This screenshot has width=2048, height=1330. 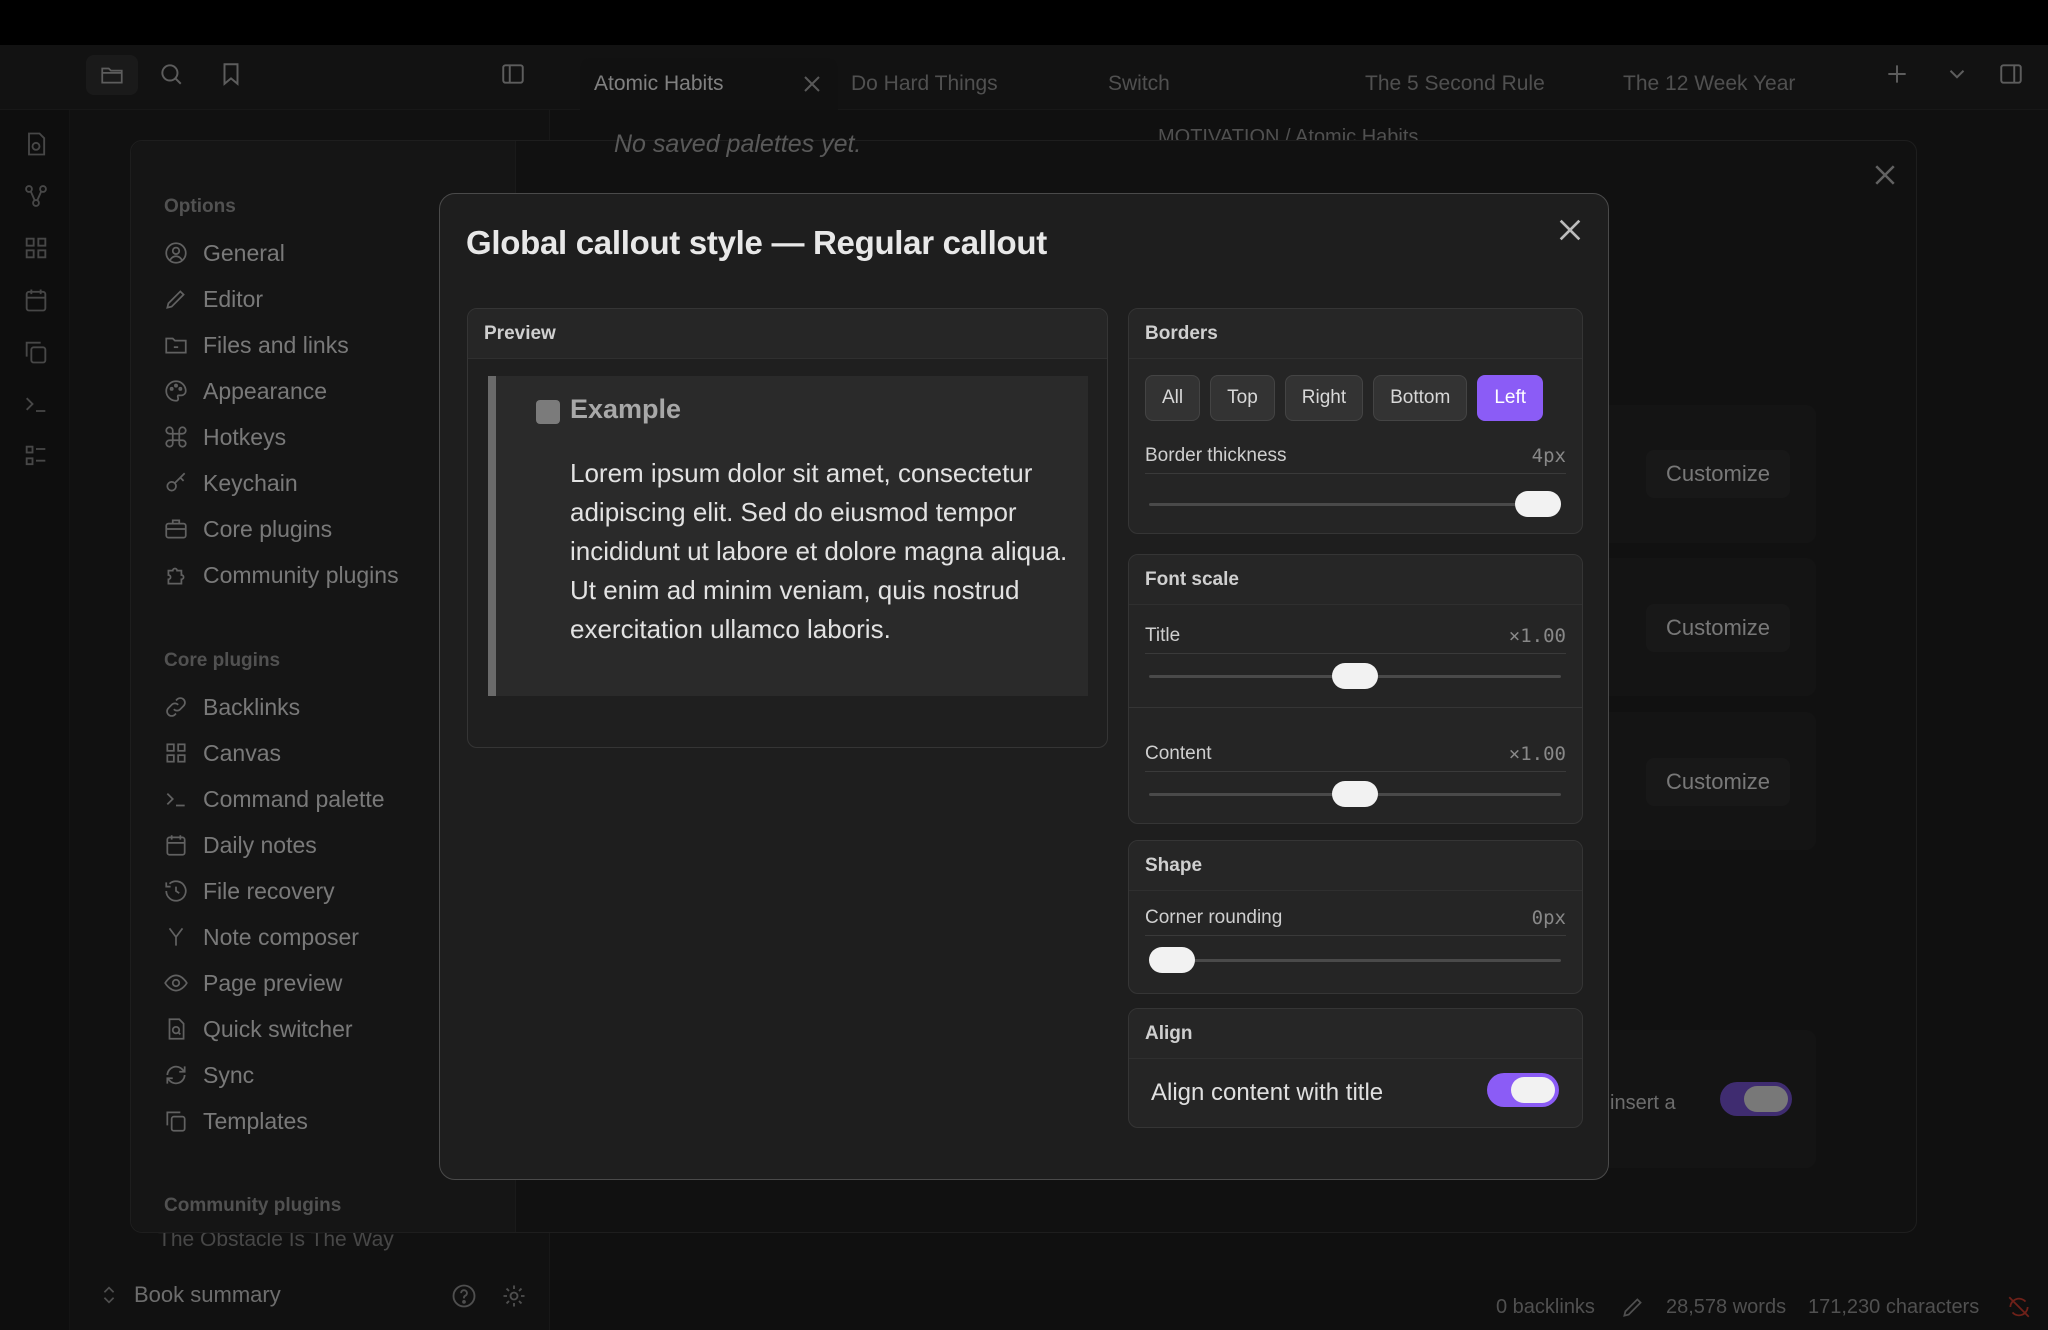 What do you see at coordinates (1355, 794) in the screenshot?
I see `content-scale-thumb` at bounding box center [1355, 794].